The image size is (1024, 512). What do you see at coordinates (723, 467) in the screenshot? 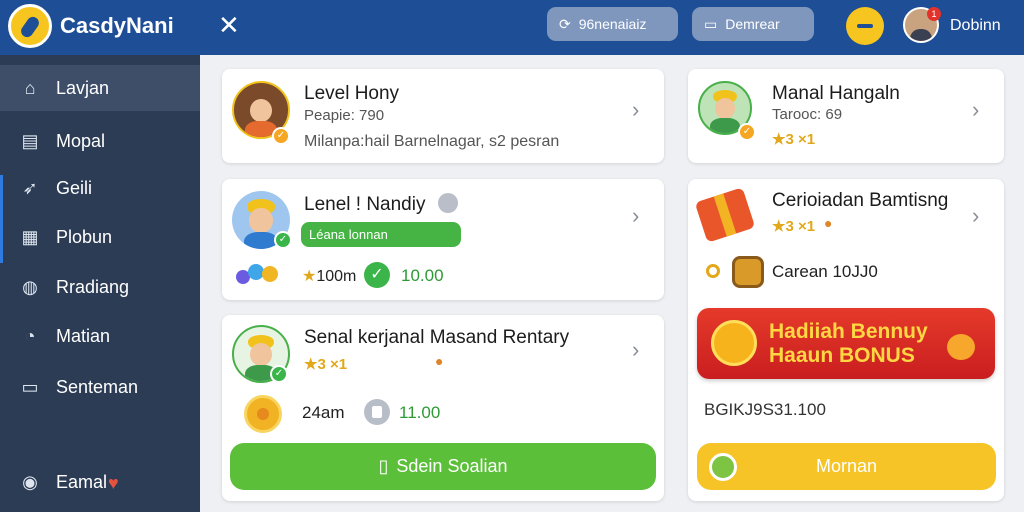
I see `gift-badge-icon` at bounding box center [723, 467].